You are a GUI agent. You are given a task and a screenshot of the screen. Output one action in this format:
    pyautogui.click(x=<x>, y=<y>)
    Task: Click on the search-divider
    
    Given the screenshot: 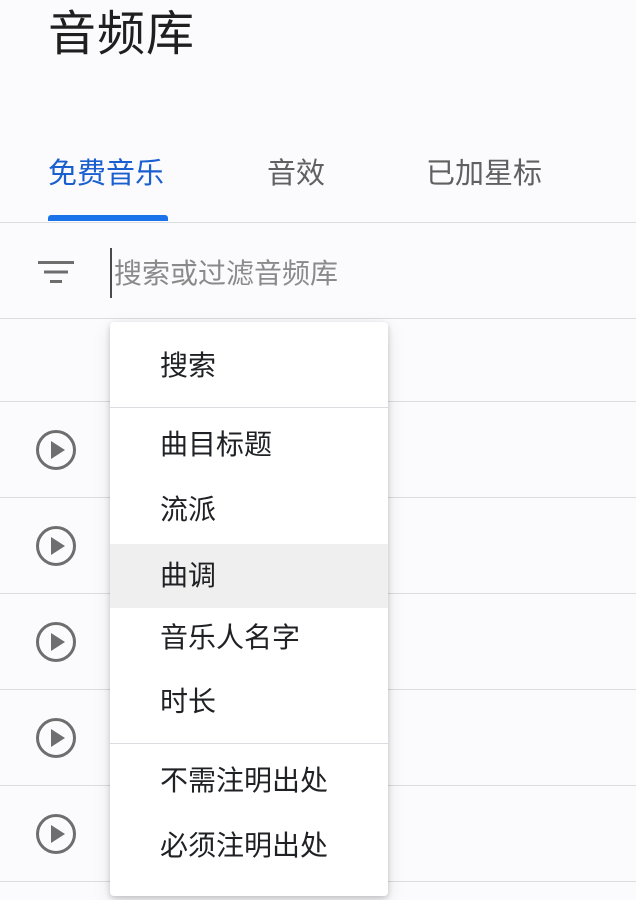 What is the action you would take?
    pyautogui.click(x=318, y=318)
    